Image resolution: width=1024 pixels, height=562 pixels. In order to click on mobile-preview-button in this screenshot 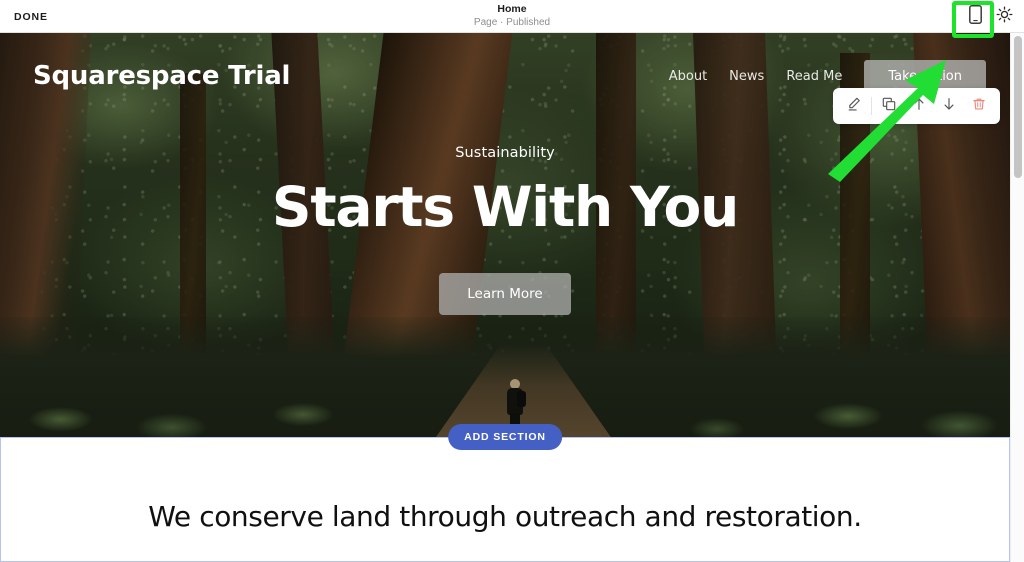, I will do `click(975, 17)`.